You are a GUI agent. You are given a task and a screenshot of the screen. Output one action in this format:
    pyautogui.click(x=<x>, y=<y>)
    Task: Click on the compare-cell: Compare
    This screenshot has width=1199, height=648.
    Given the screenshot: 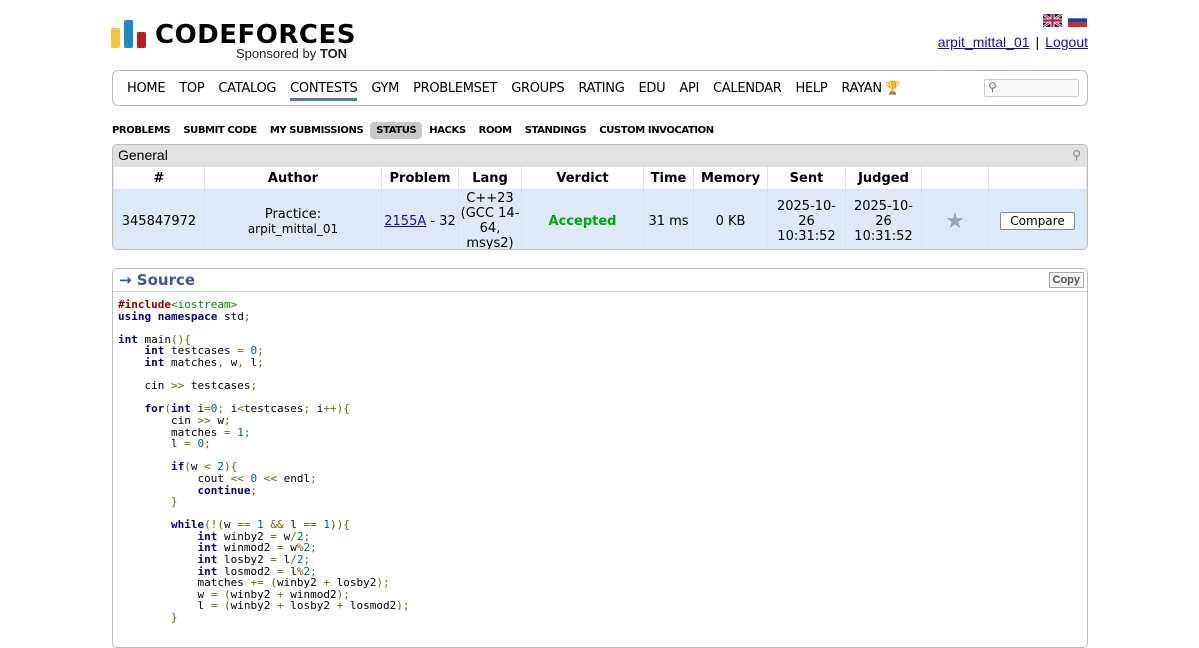 What is the action you would take?
    pyautogui.click(x=1037, y=219)
    